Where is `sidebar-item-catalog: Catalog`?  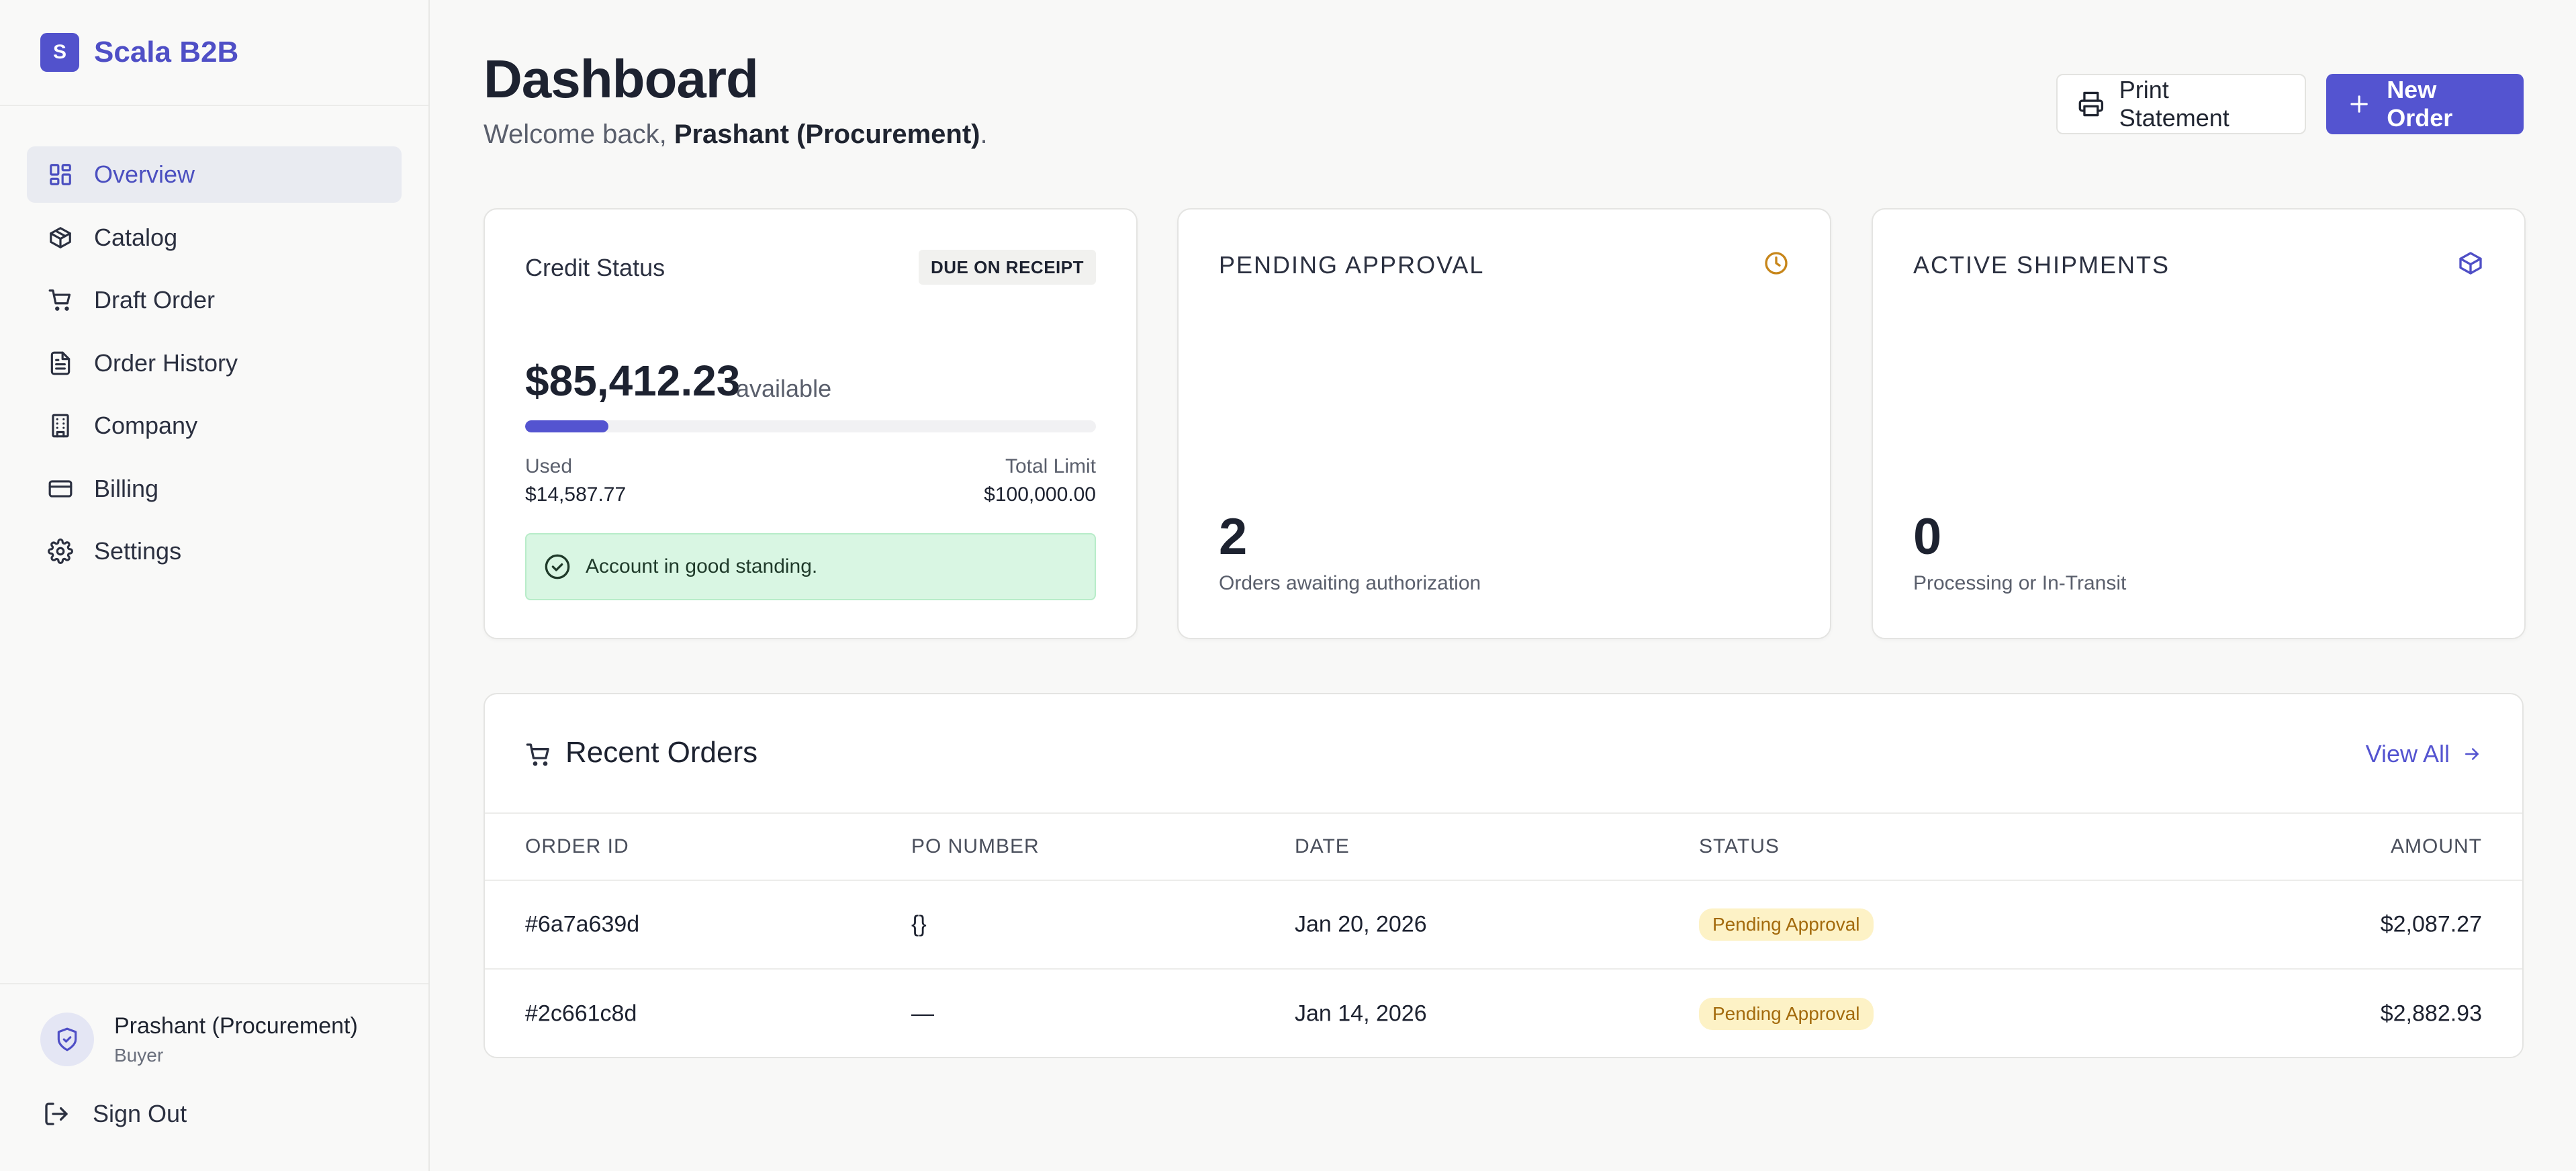 sidebar-item-catalog: Catalog is located at coordinates (214, 238).